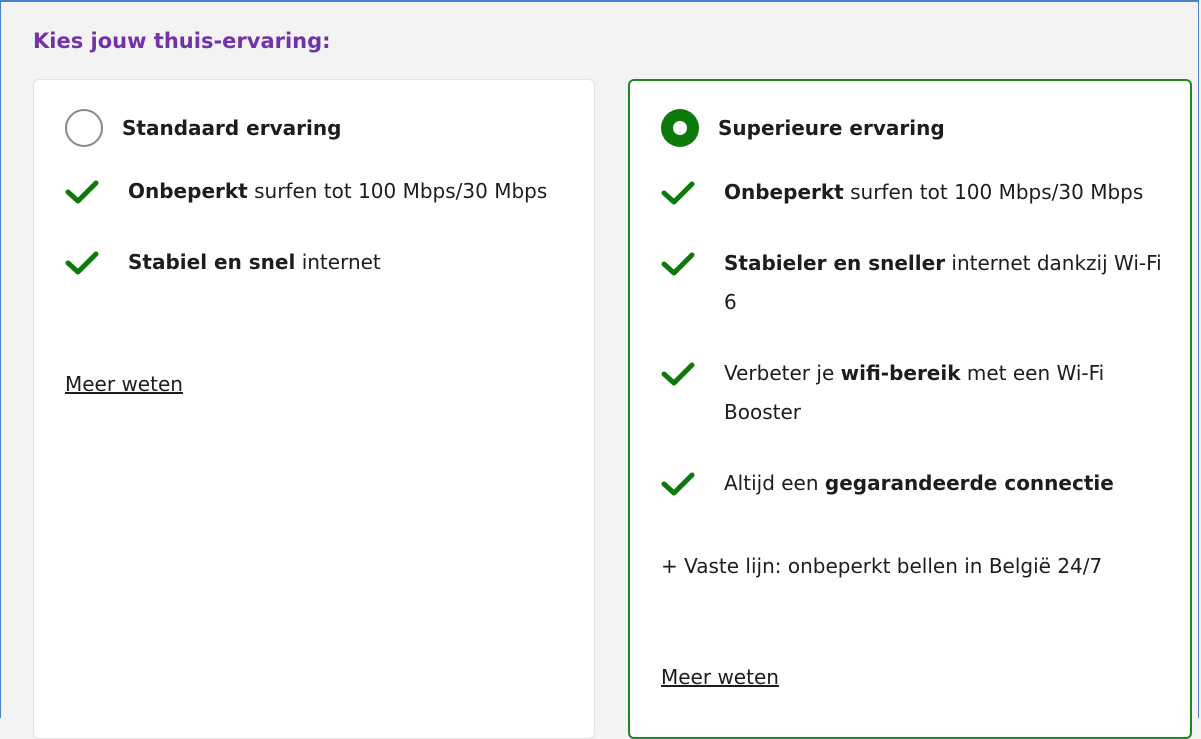 This screenshot has height=739, width=1201. I want to click on feature-item: Stabiel en snel internet, so click(320, 262).